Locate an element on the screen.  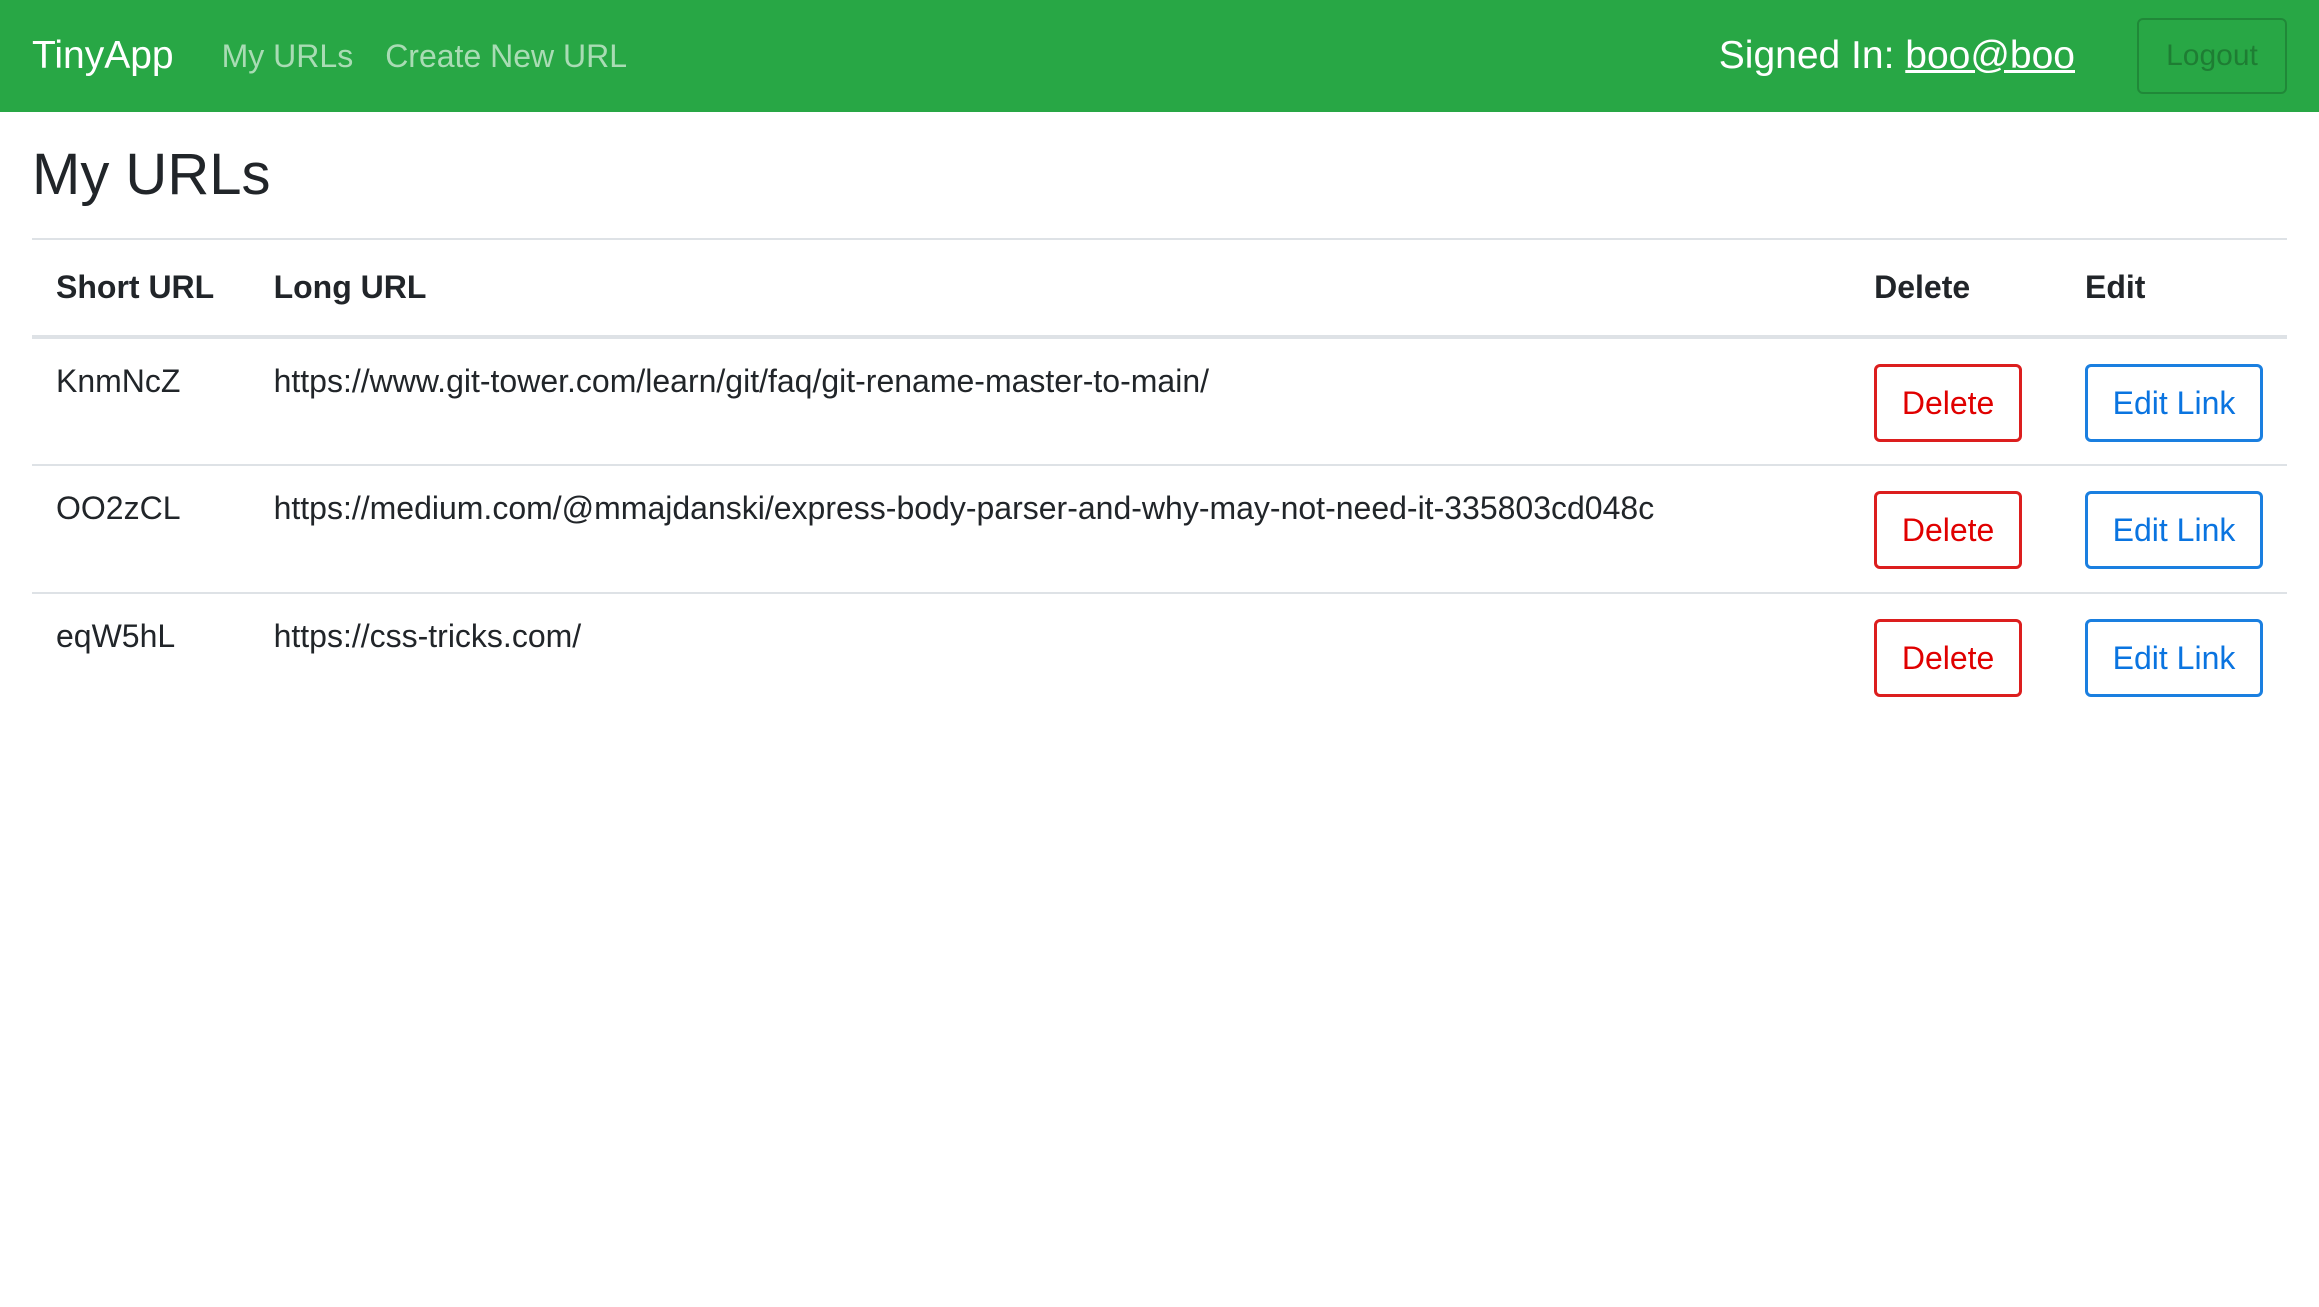
user-email-link: boo@boo is located at coordinates (1990, 55).